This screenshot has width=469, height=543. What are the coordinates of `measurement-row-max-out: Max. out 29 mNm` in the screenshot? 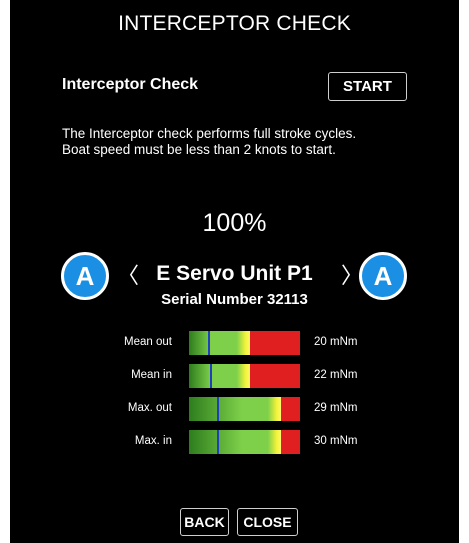 It's located at (234, 409).